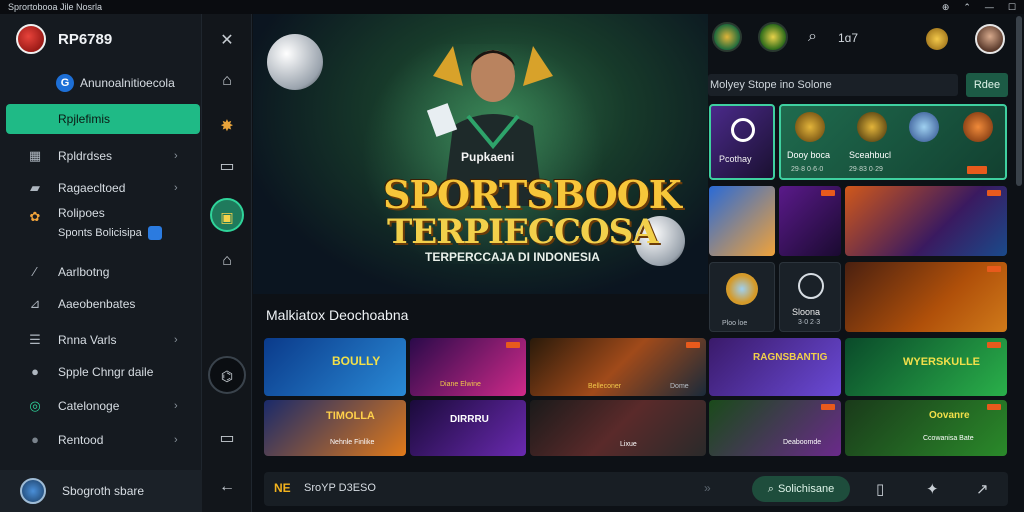  Describe the element at coordinates (605, 386) in the screenshot. I see `game-card-caption: Belleconer` at that location.